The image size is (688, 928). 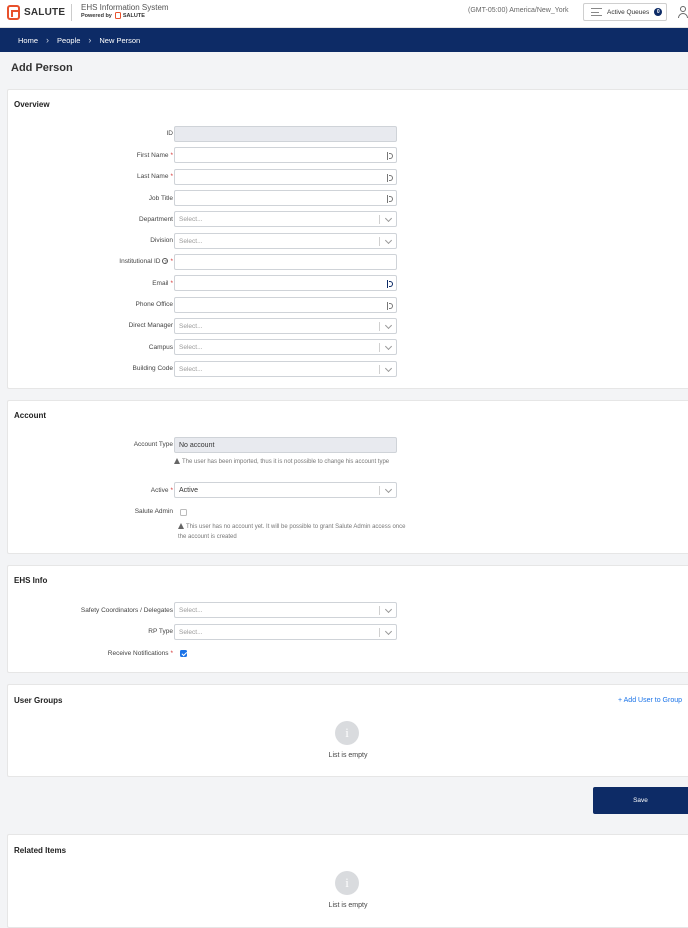 What do you see at coordinates (165, 261) in the screenshot?
I see `help-icon: ?` at bounding box center [165, 261].